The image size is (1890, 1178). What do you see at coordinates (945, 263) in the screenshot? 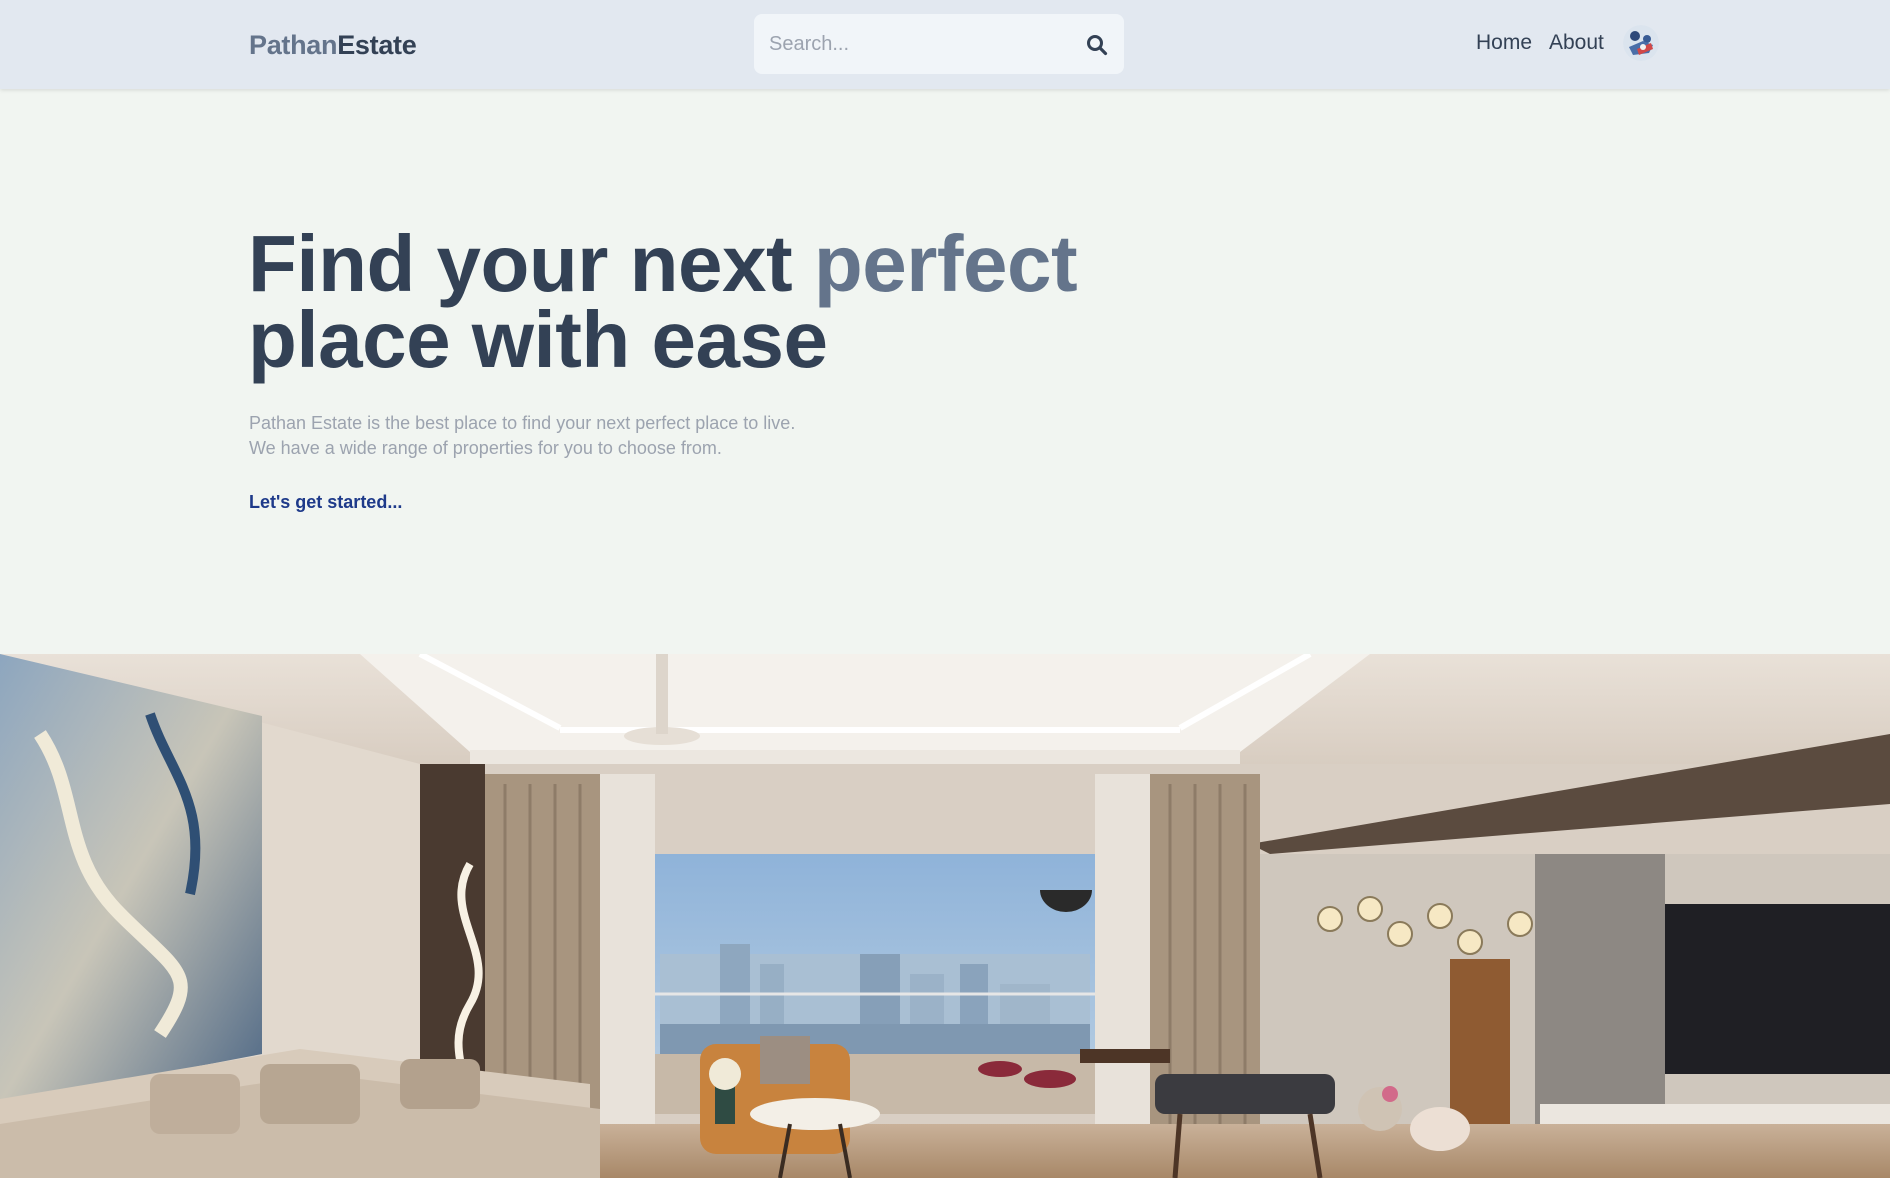
I see `hero-title-accent: perfect` at bounding box center [945, 263].